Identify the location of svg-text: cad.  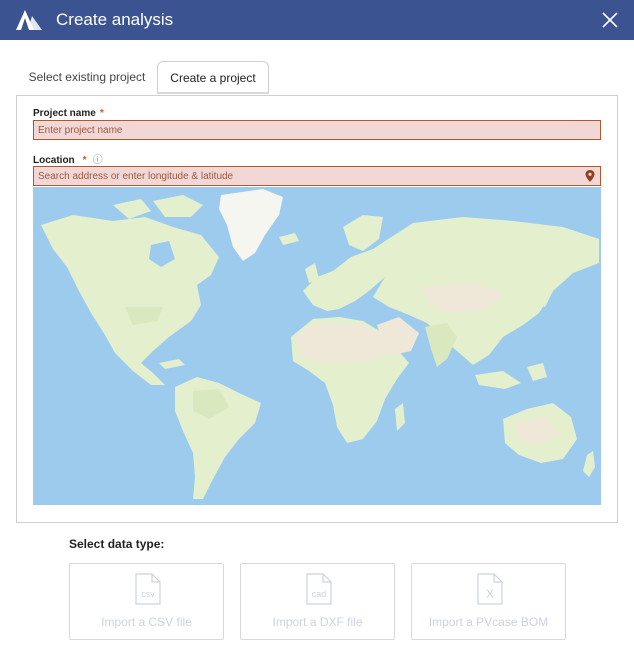
(319, 594).